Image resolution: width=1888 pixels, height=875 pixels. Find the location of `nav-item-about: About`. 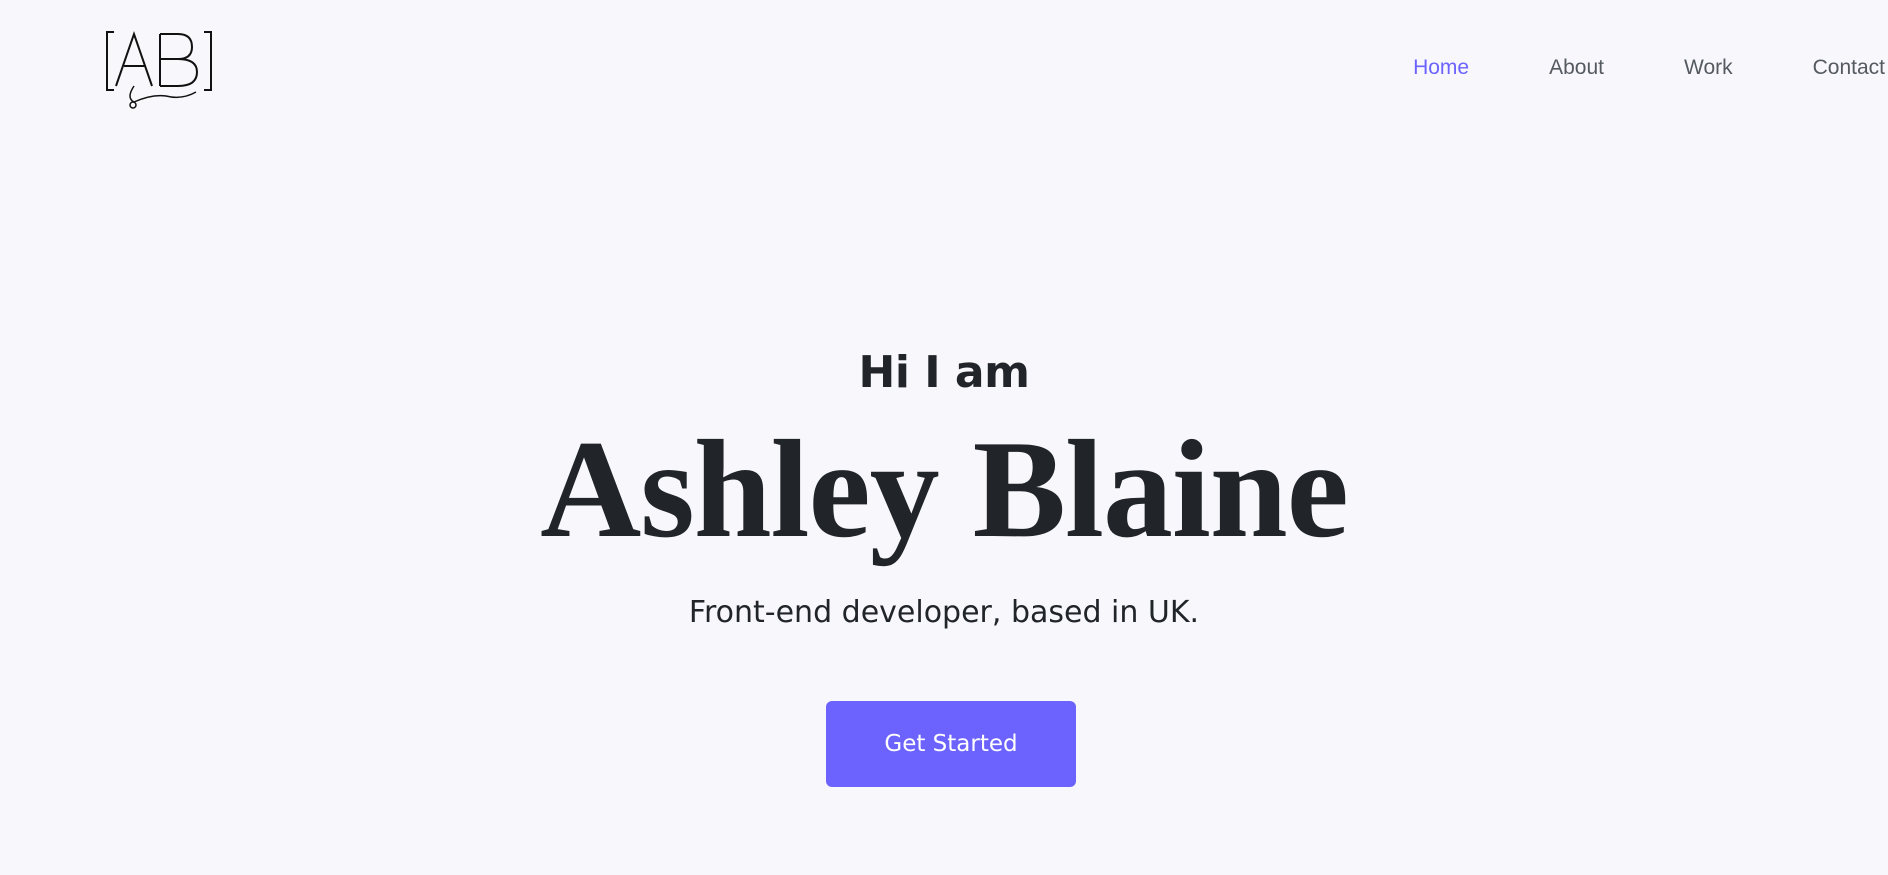

nav-item-about: About is located at coordinates (1576, 68).